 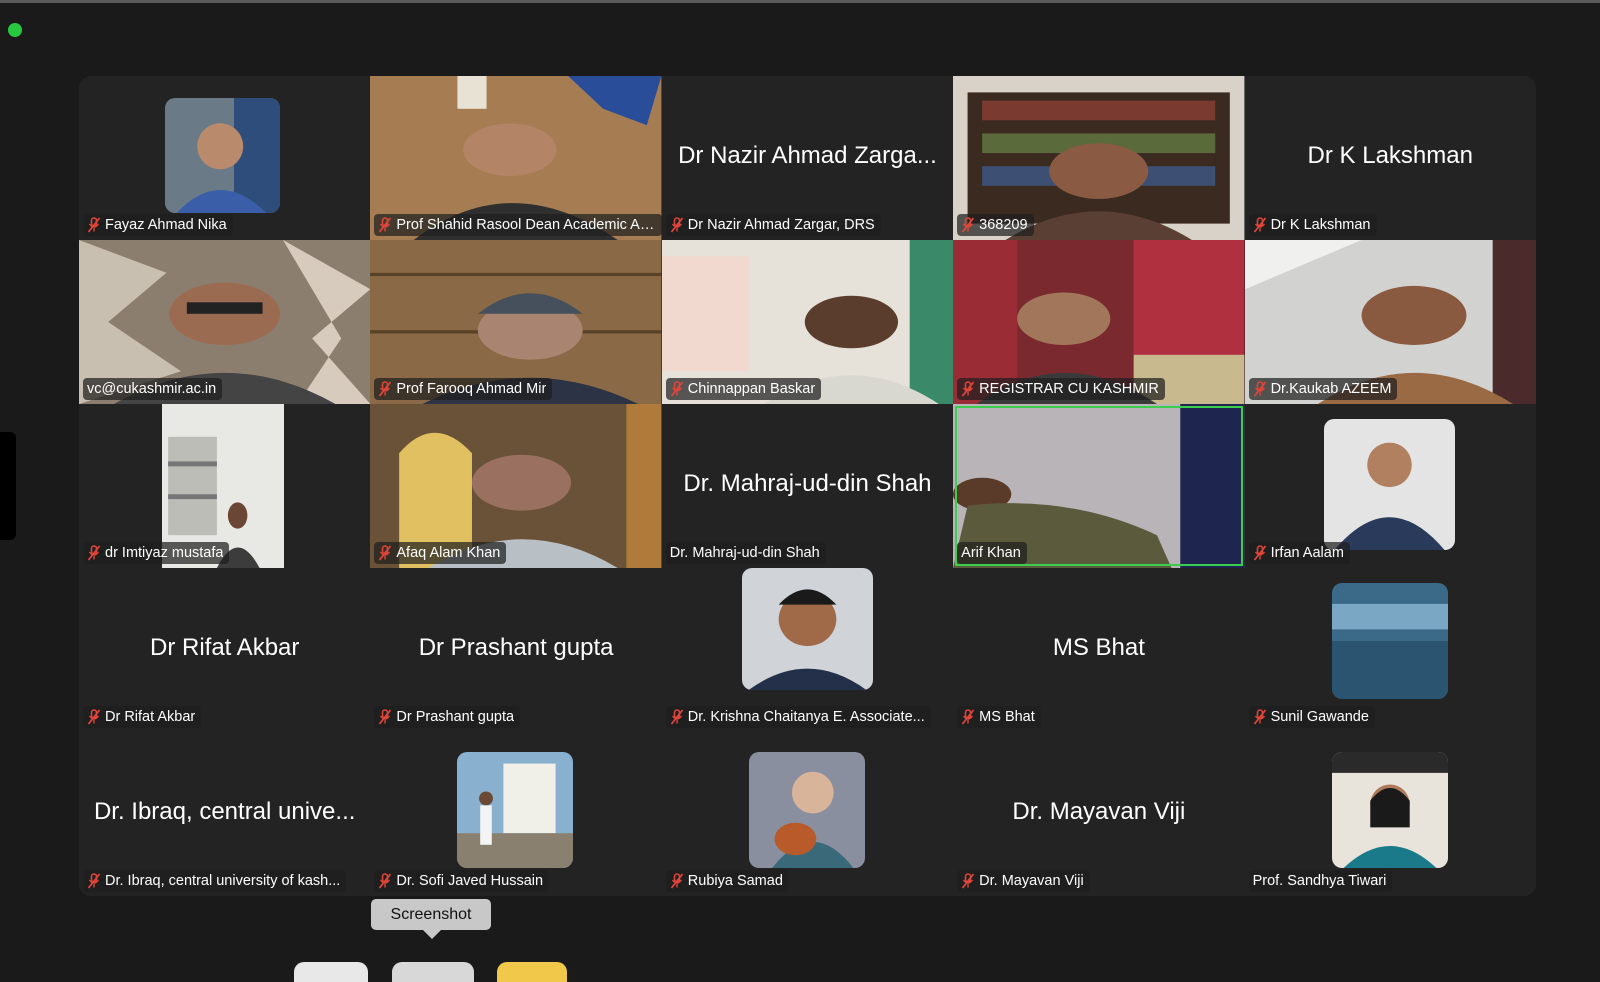 I want to click on recording-status-dot, so click(x=15, y=30).